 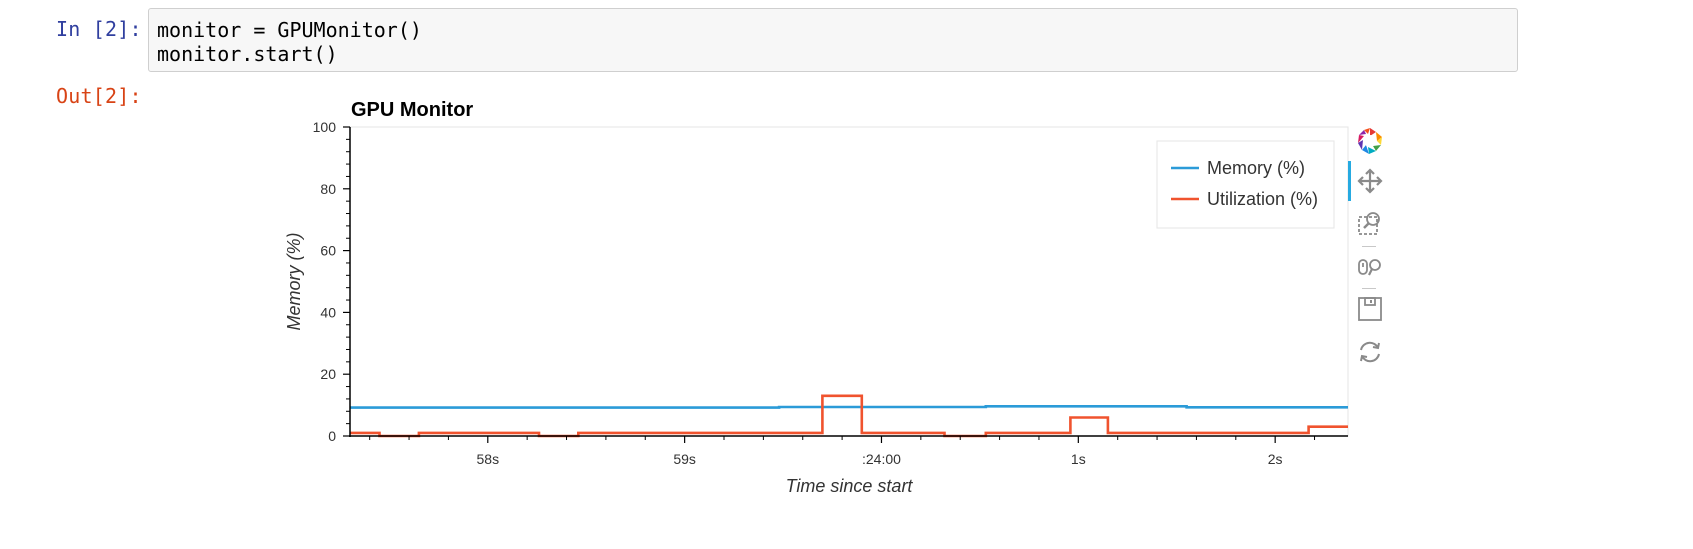 I want to click on series-layer, so click(x=849, y=416).